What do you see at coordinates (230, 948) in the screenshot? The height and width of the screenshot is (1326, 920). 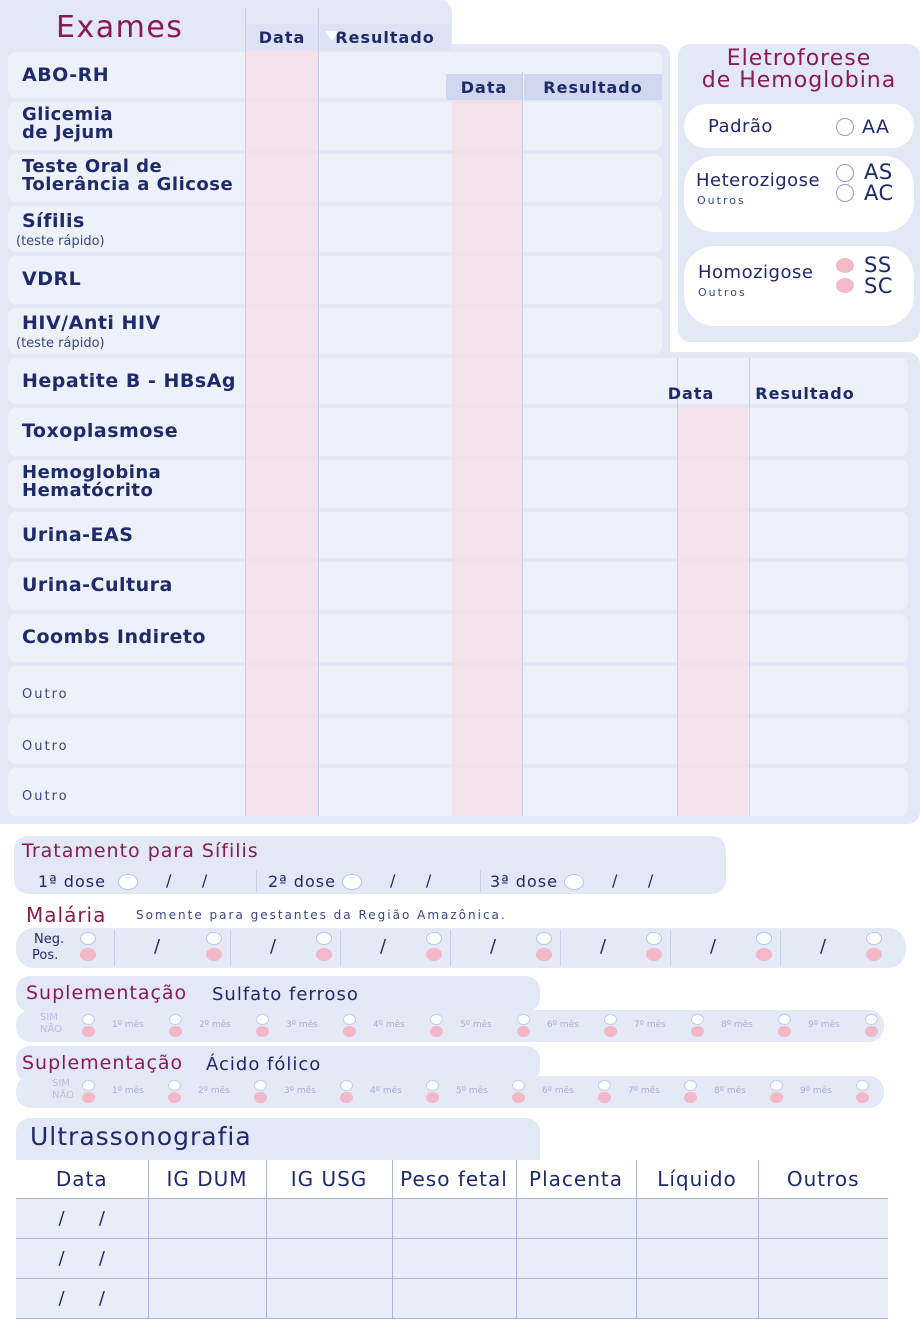 I see `malaria-divider` at bounding box center [230, 948].